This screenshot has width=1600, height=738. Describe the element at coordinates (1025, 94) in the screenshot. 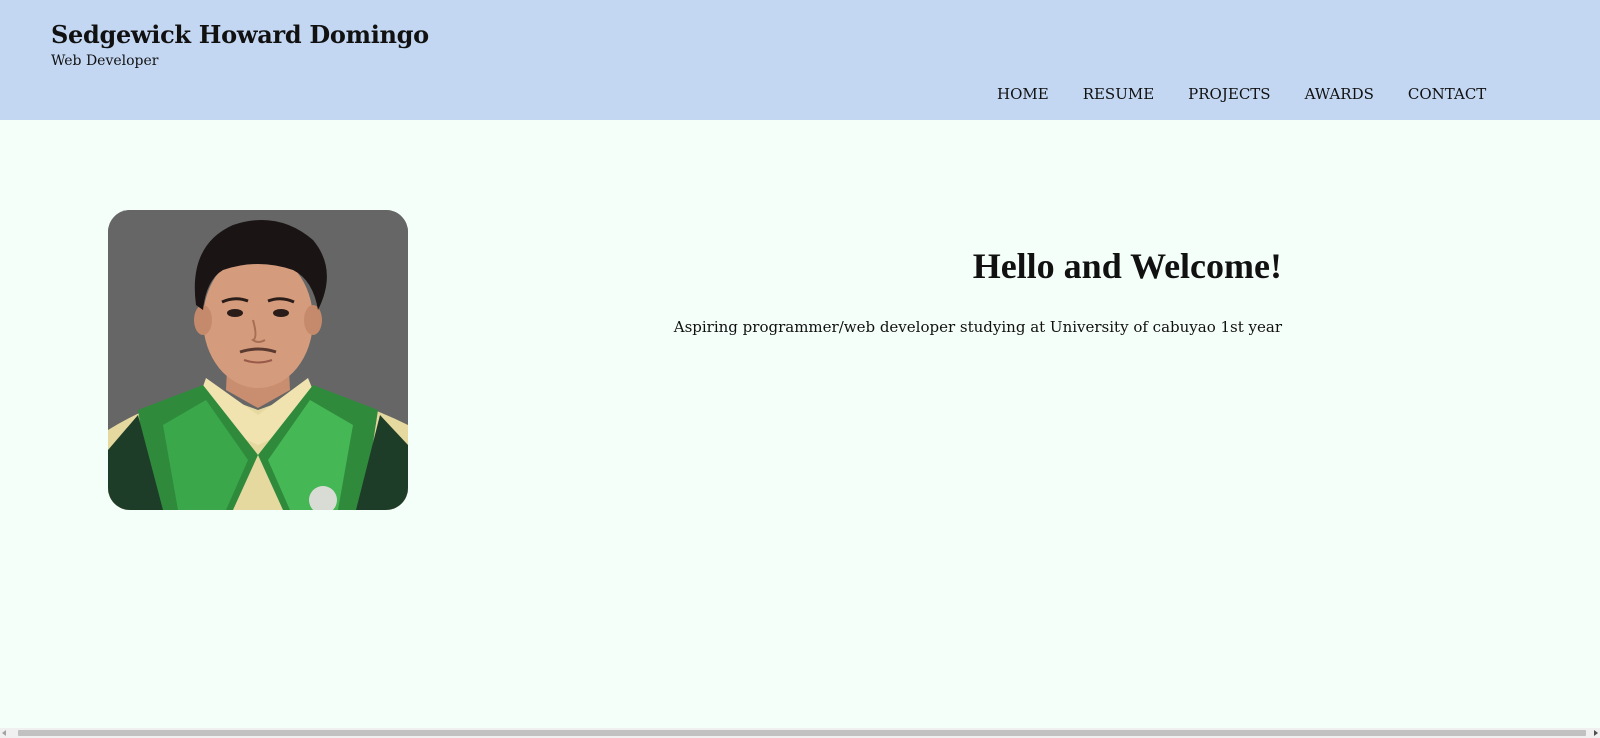

I see `nav-home: HOME` at that location.